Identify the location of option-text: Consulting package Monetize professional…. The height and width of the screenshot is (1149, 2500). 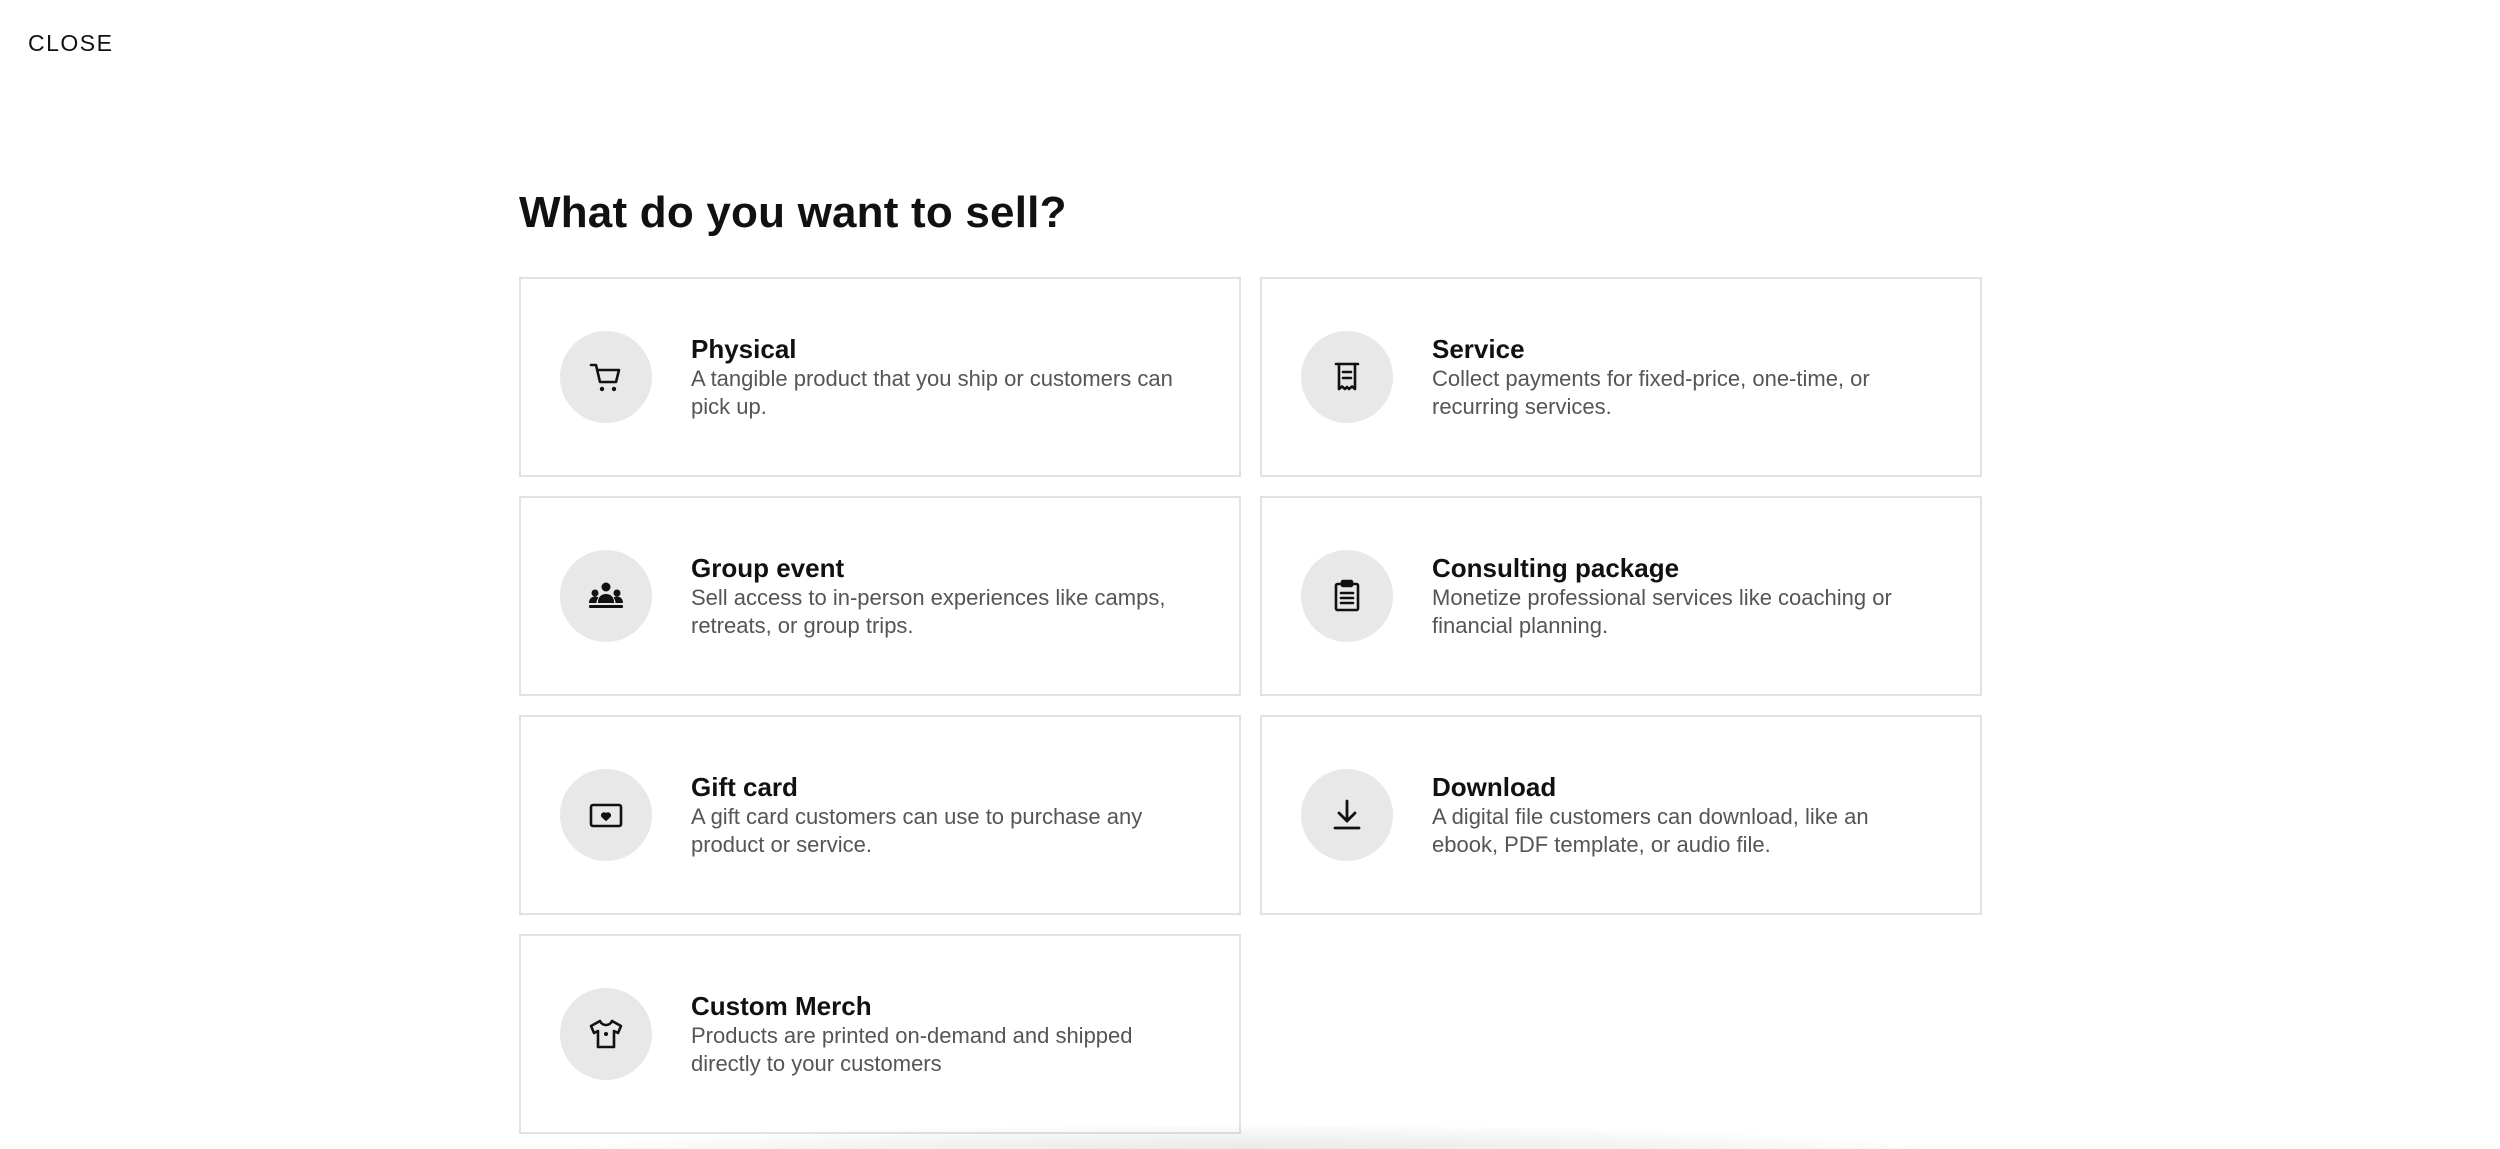
(1706, 596).